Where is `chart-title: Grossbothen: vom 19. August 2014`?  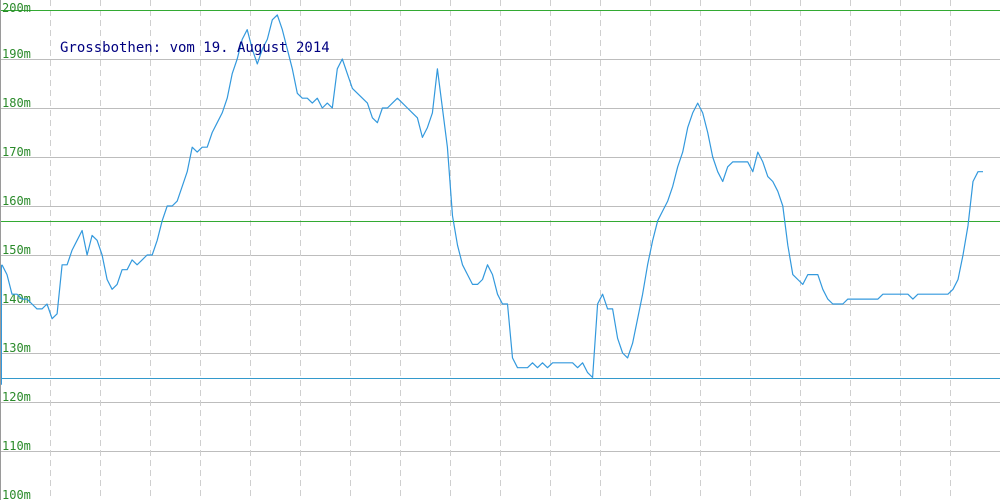
chart-title: Grossbothen: vom 19. August 2014 is located at coordinates (195, 48).